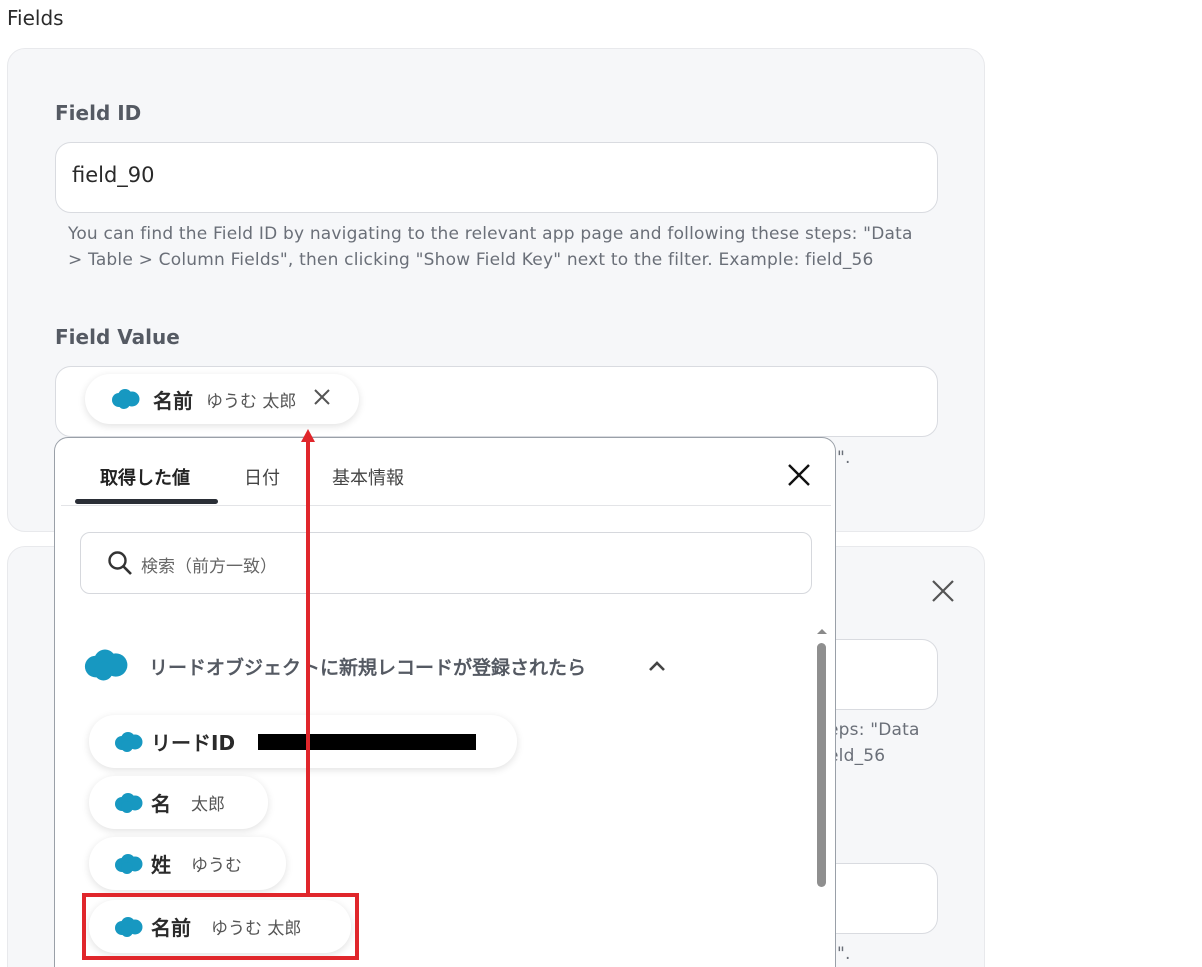  What do you see at coordinates (161, 865) in the screenshot?
I see `item-key: 姓` at bounding box center [161, 865].